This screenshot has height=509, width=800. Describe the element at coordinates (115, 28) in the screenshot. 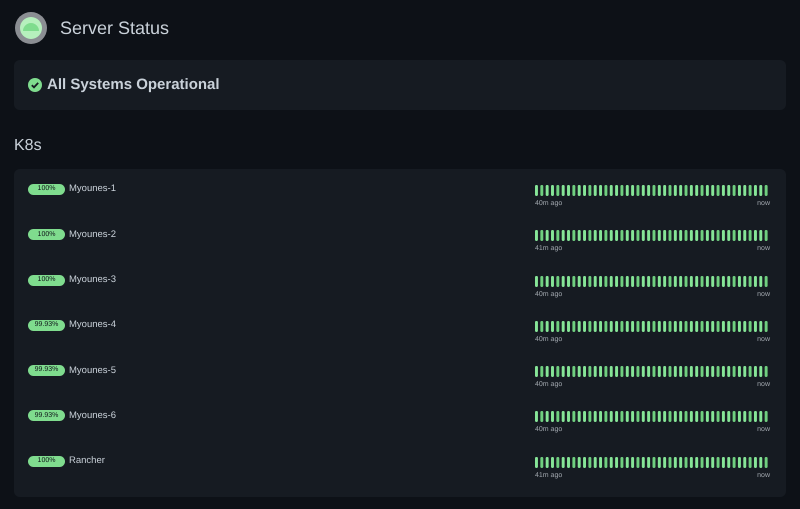

I see `page-title: Server Status` at that location.